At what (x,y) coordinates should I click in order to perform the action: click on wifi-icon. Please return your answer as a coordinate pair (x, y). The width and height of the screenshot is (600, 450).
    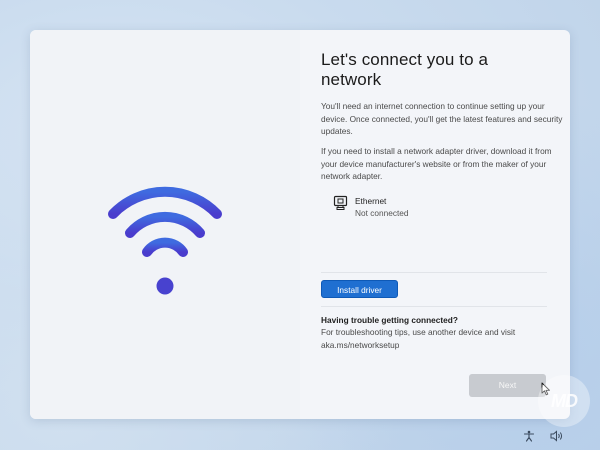
    Looking at the image, I should click on (165, 240).